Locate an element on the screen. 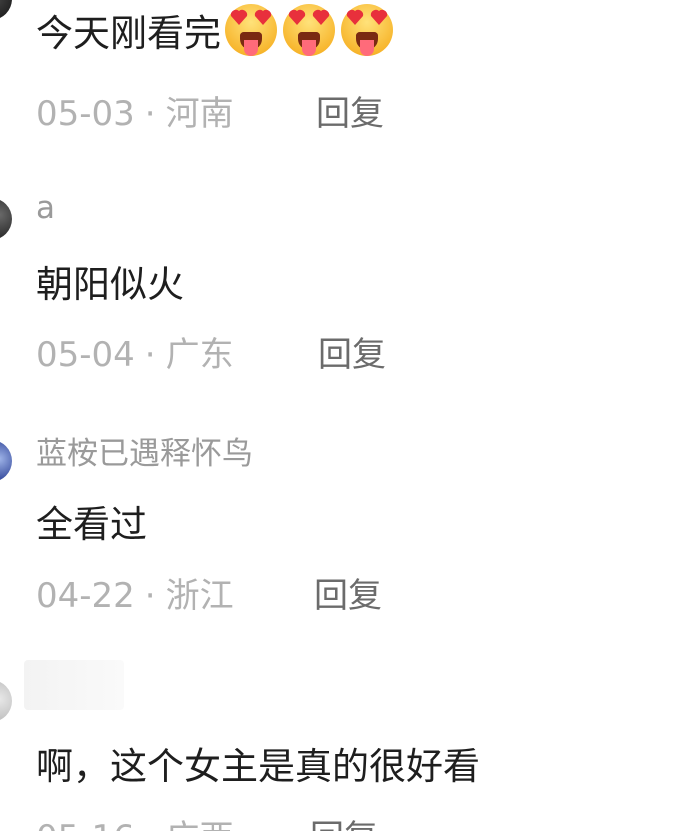  comment-meta: 05-04 · 广东 is located at coordinates (135, 351).